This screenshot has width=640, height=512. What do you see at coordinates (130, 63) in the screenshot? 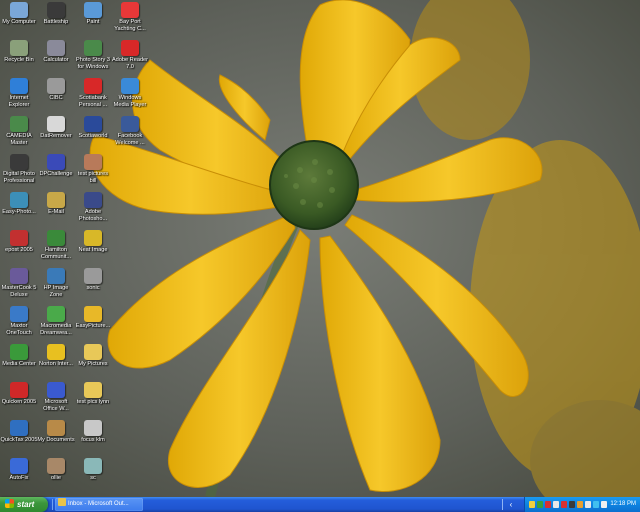
I see `desktop-icon-label: Adobe Reader 7.0` at bounding box center [130, 63].